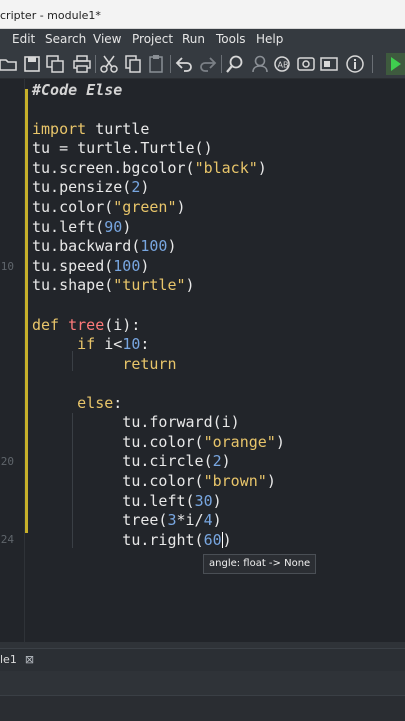 The image size is (405, 721). I want to click on fold-marker-bar, so click(26, 311).